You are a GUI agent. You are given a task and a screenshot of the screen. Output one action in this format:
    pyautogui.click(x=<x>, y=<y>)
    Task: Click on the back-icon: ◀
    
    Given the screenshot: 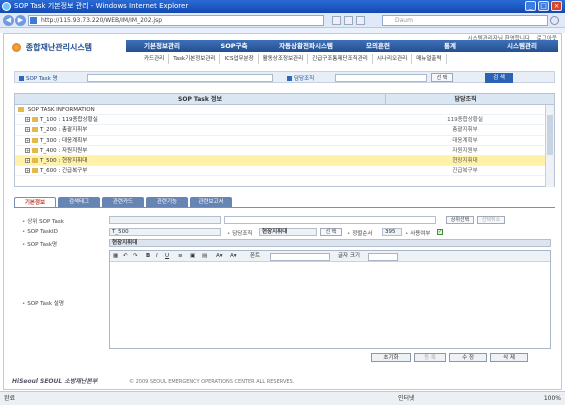 What is the action you would take?
    pyautogui.click(x=8, y=20)
    